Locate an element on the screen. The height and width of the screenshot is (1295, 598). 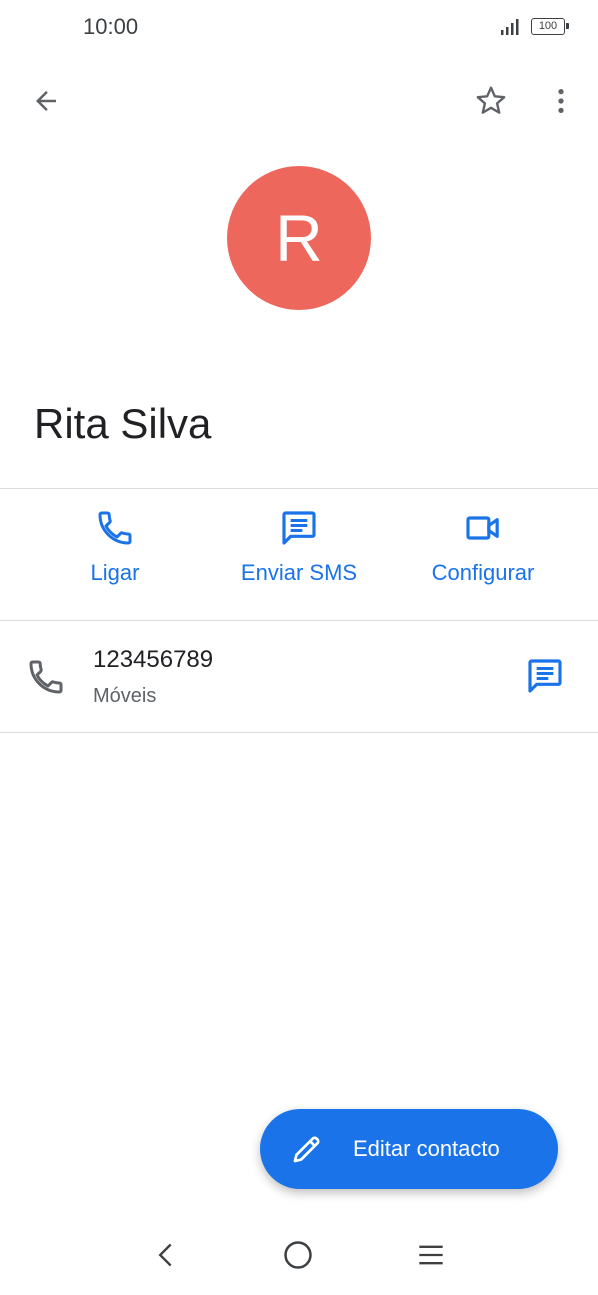
signal-icon is located at coordinates (510, 27).